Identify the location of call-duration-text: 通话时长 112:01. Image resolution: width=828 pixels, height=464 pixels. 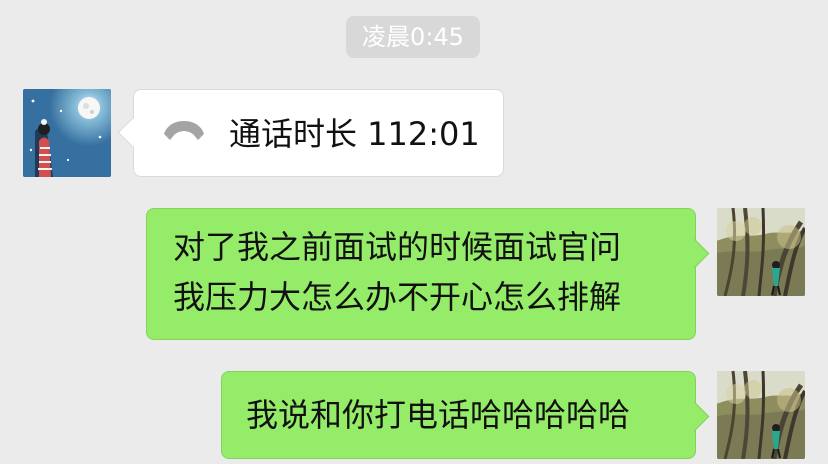
(354, 134).